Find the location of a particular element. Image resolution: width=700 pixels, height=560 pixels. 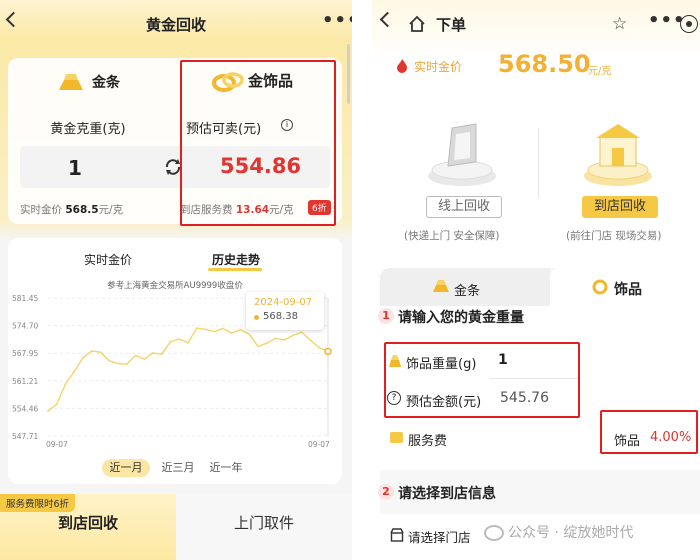

y-tick-label: 574.70 is located at coordinates (25, 326).